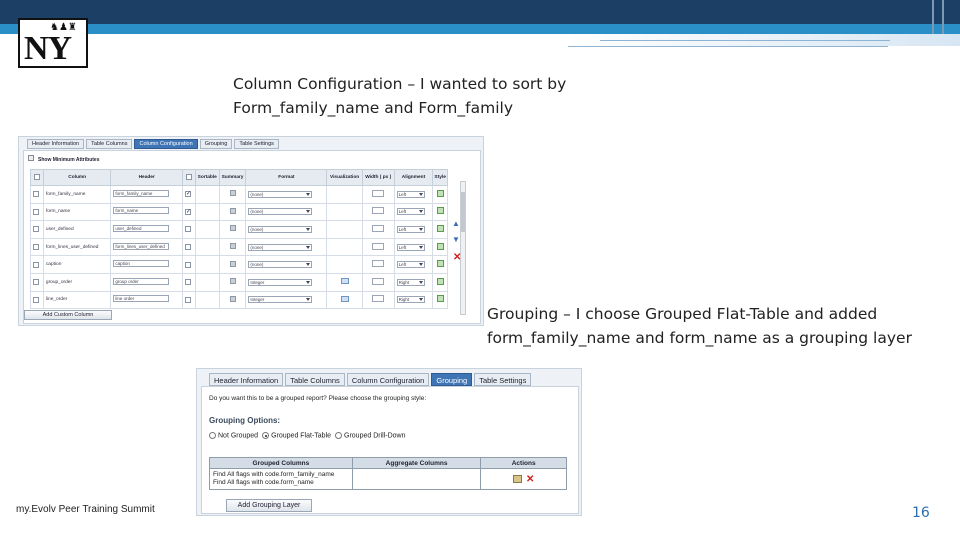 This screenshot has height=540, width=960. What do you see at coordinates (141, 264) in the screenshot?
I see `header-input: caption` at bounding box center [141, 264].